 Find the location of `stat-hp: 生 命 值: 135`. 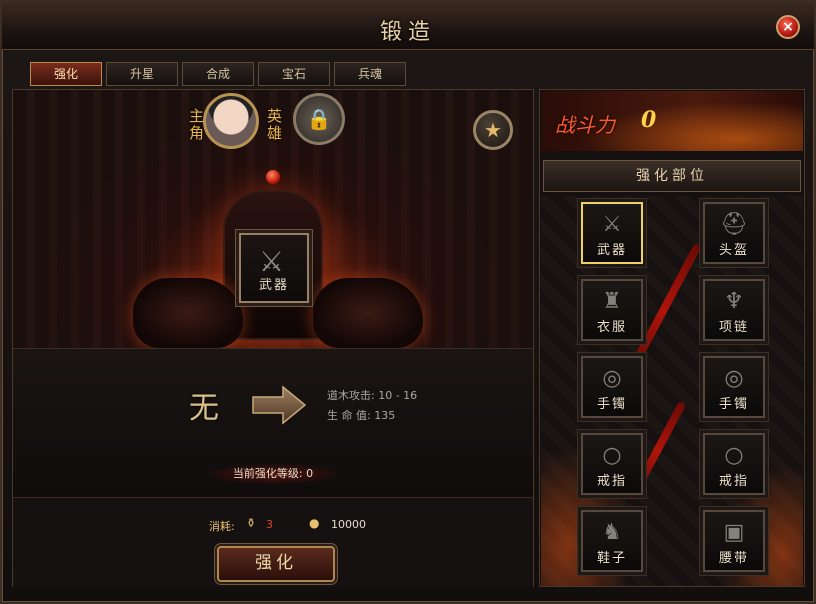

stat-hp: 生 命 值: 135 is located at coordinates (361, 415).